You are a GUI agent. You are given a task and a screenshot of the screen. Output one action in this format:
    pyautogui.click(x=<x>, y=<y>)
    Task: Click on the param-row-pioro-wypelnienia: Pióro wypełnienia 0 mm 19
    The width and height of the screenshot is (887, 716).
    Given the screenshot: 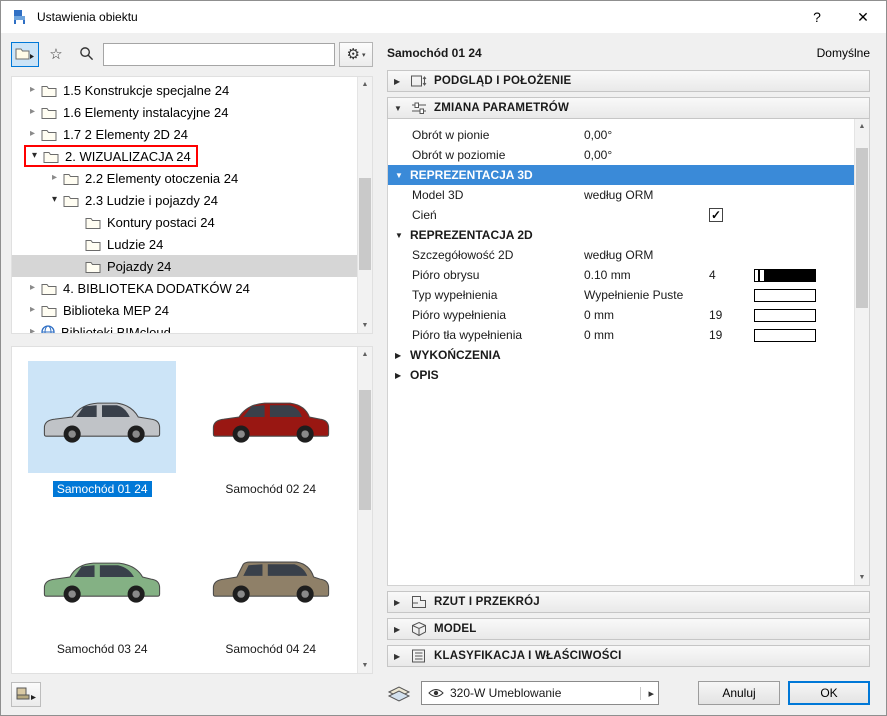 What is the action you would take?
    pyautogui.click(x=621, y=315)
    